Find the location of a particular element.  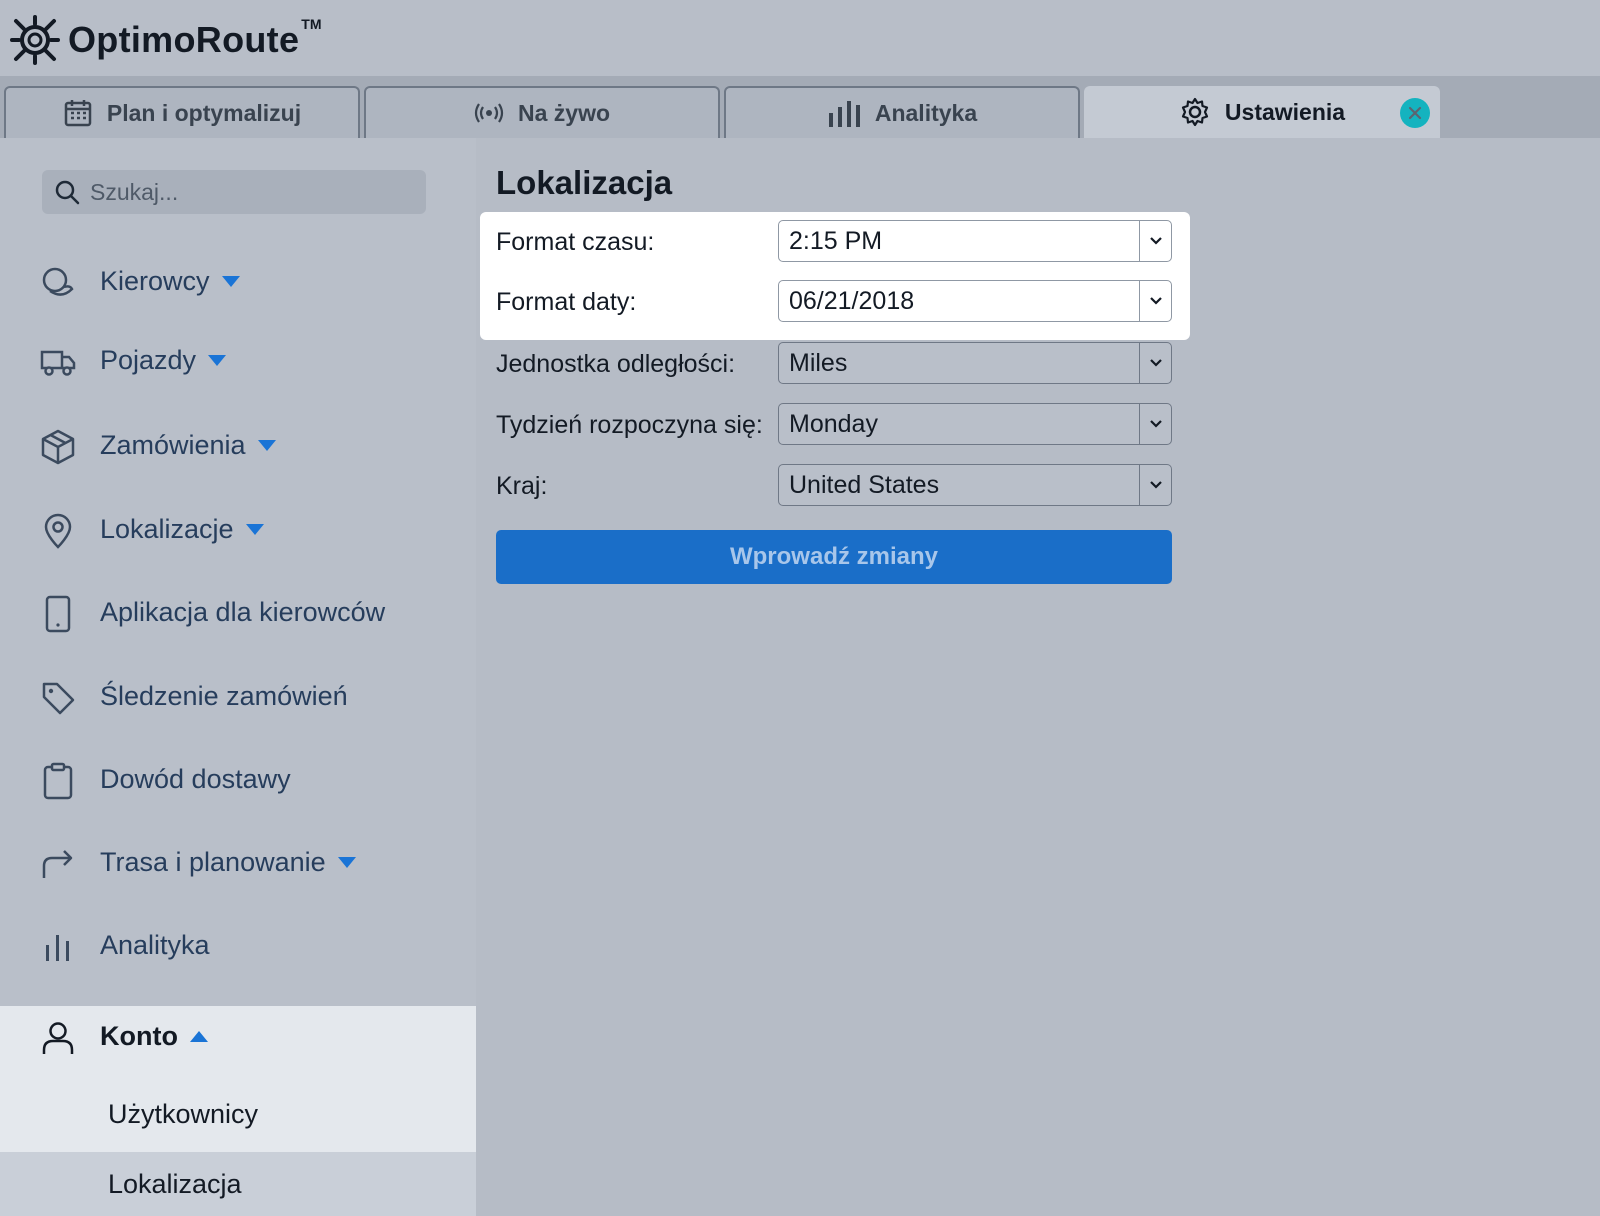

user-icon is located at coordinates (58, 1038).